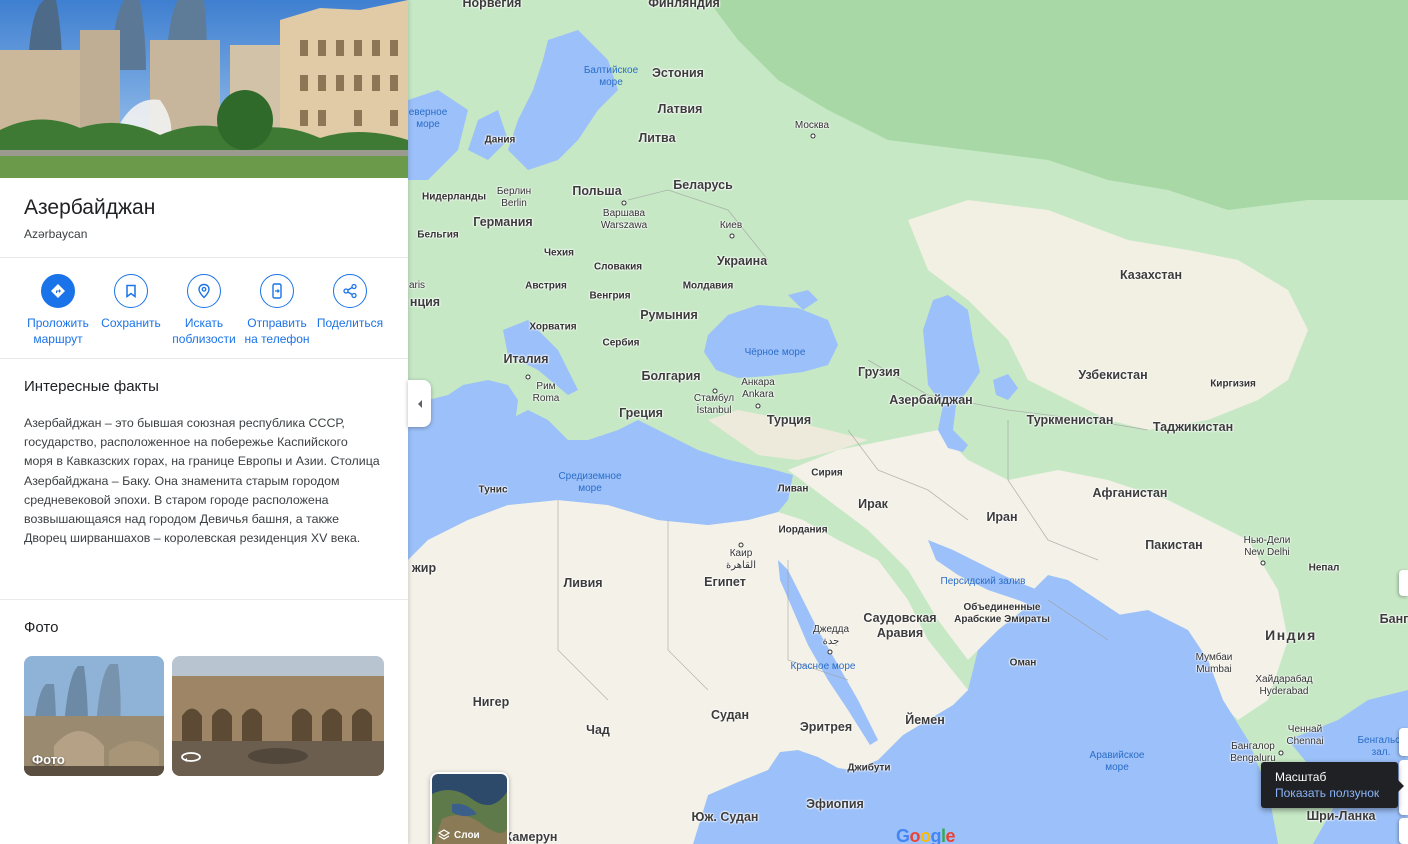  Describe the element at coordinates (1113, 375) in the screenshot. I see `map-label-uzbekistan: Узбекистан` at that location.